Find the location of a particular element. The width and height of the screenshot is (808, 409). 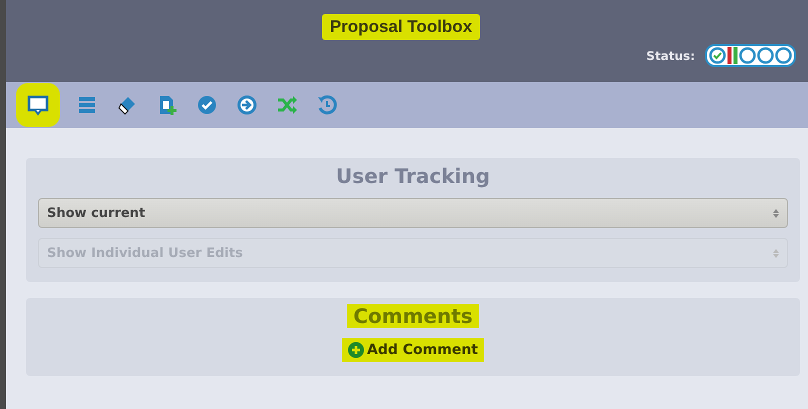

check-circle-icon is located at coordinates (207, 105).